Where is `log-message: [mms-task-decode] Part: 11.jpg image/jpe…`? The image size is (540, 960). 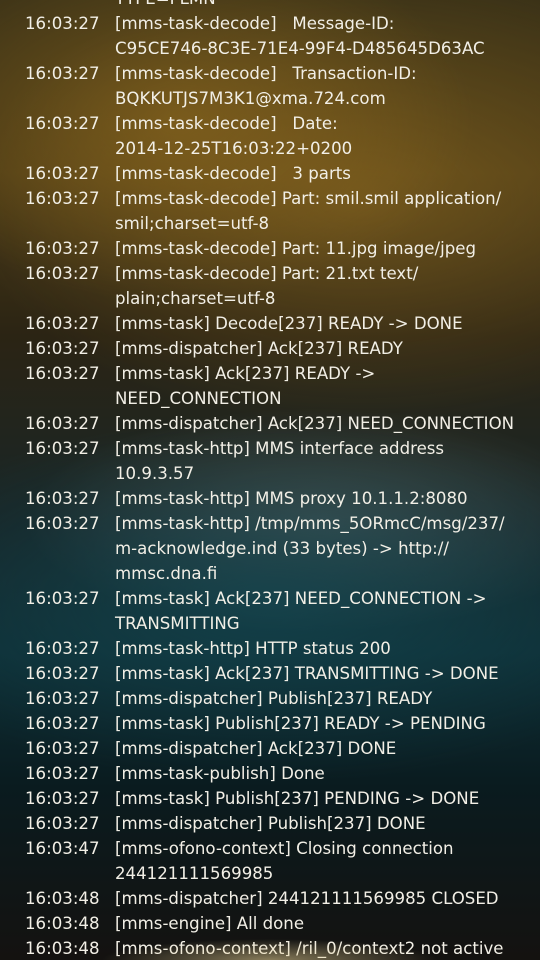 log-message: [mms-task-decode] Part: 11.jpg image/jpe… is located at coordinates (295, 248).